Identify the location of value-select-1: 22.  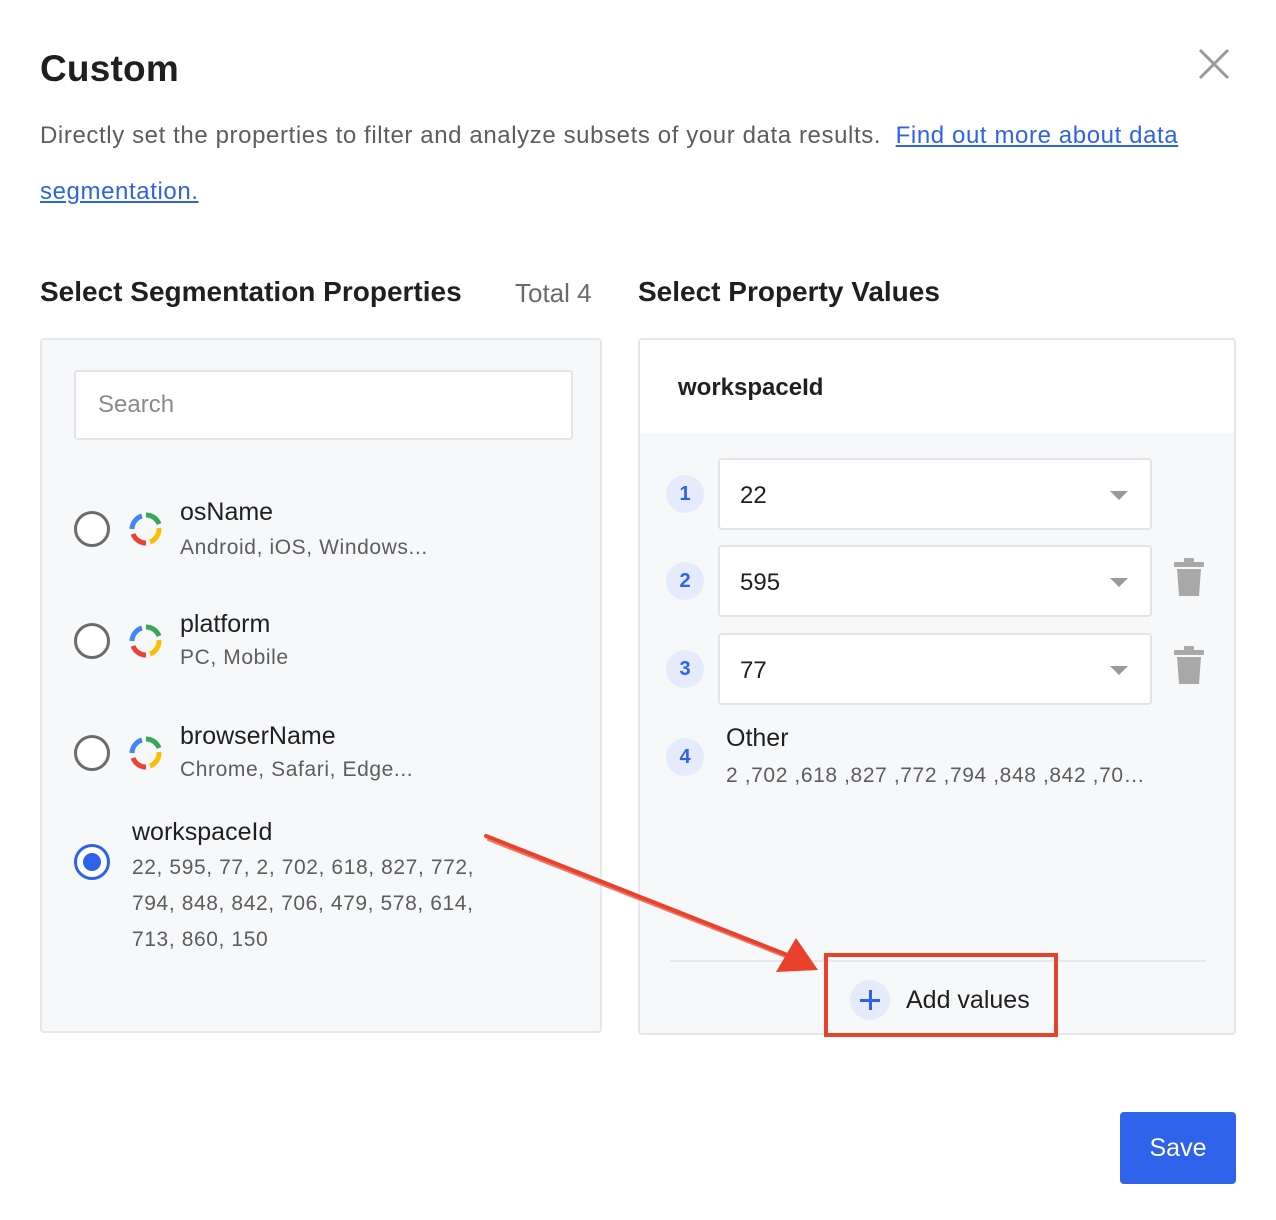
(935, 494).